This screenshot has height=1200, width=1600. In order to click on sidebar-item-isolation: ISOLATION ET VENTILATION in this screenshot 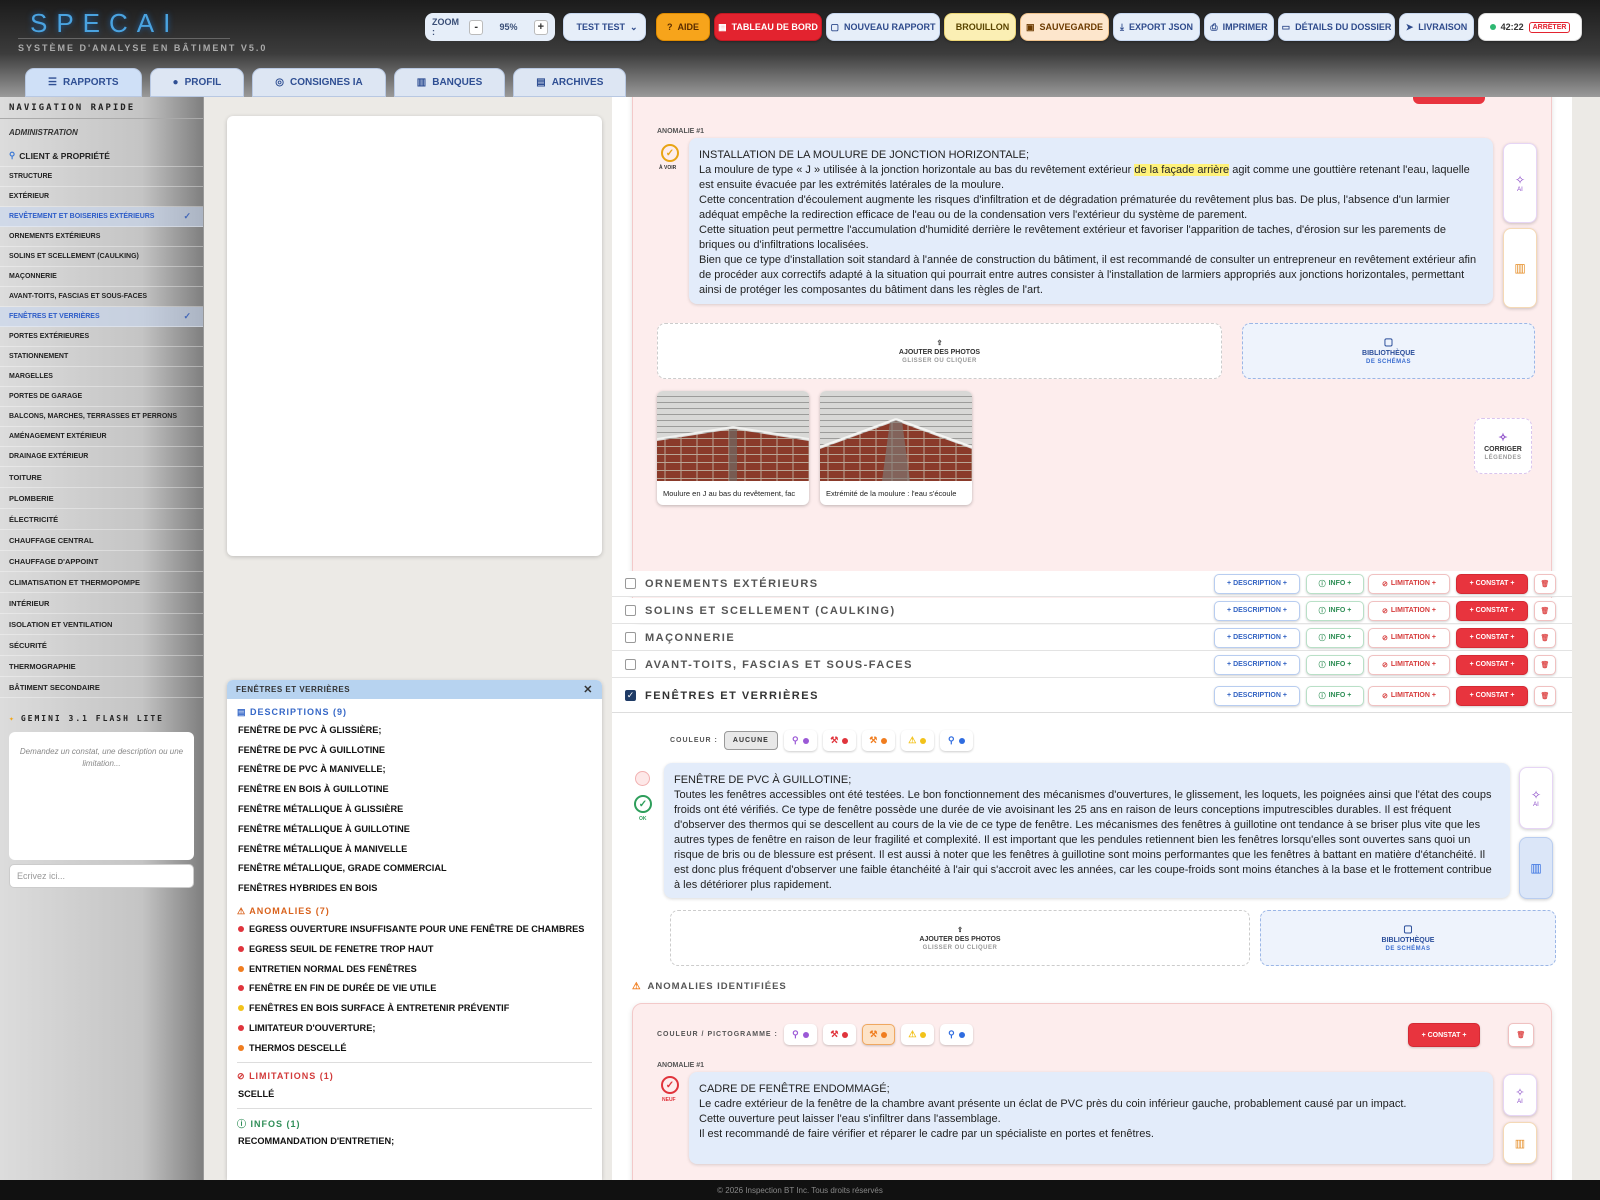, I will do `click(101, 624)`.